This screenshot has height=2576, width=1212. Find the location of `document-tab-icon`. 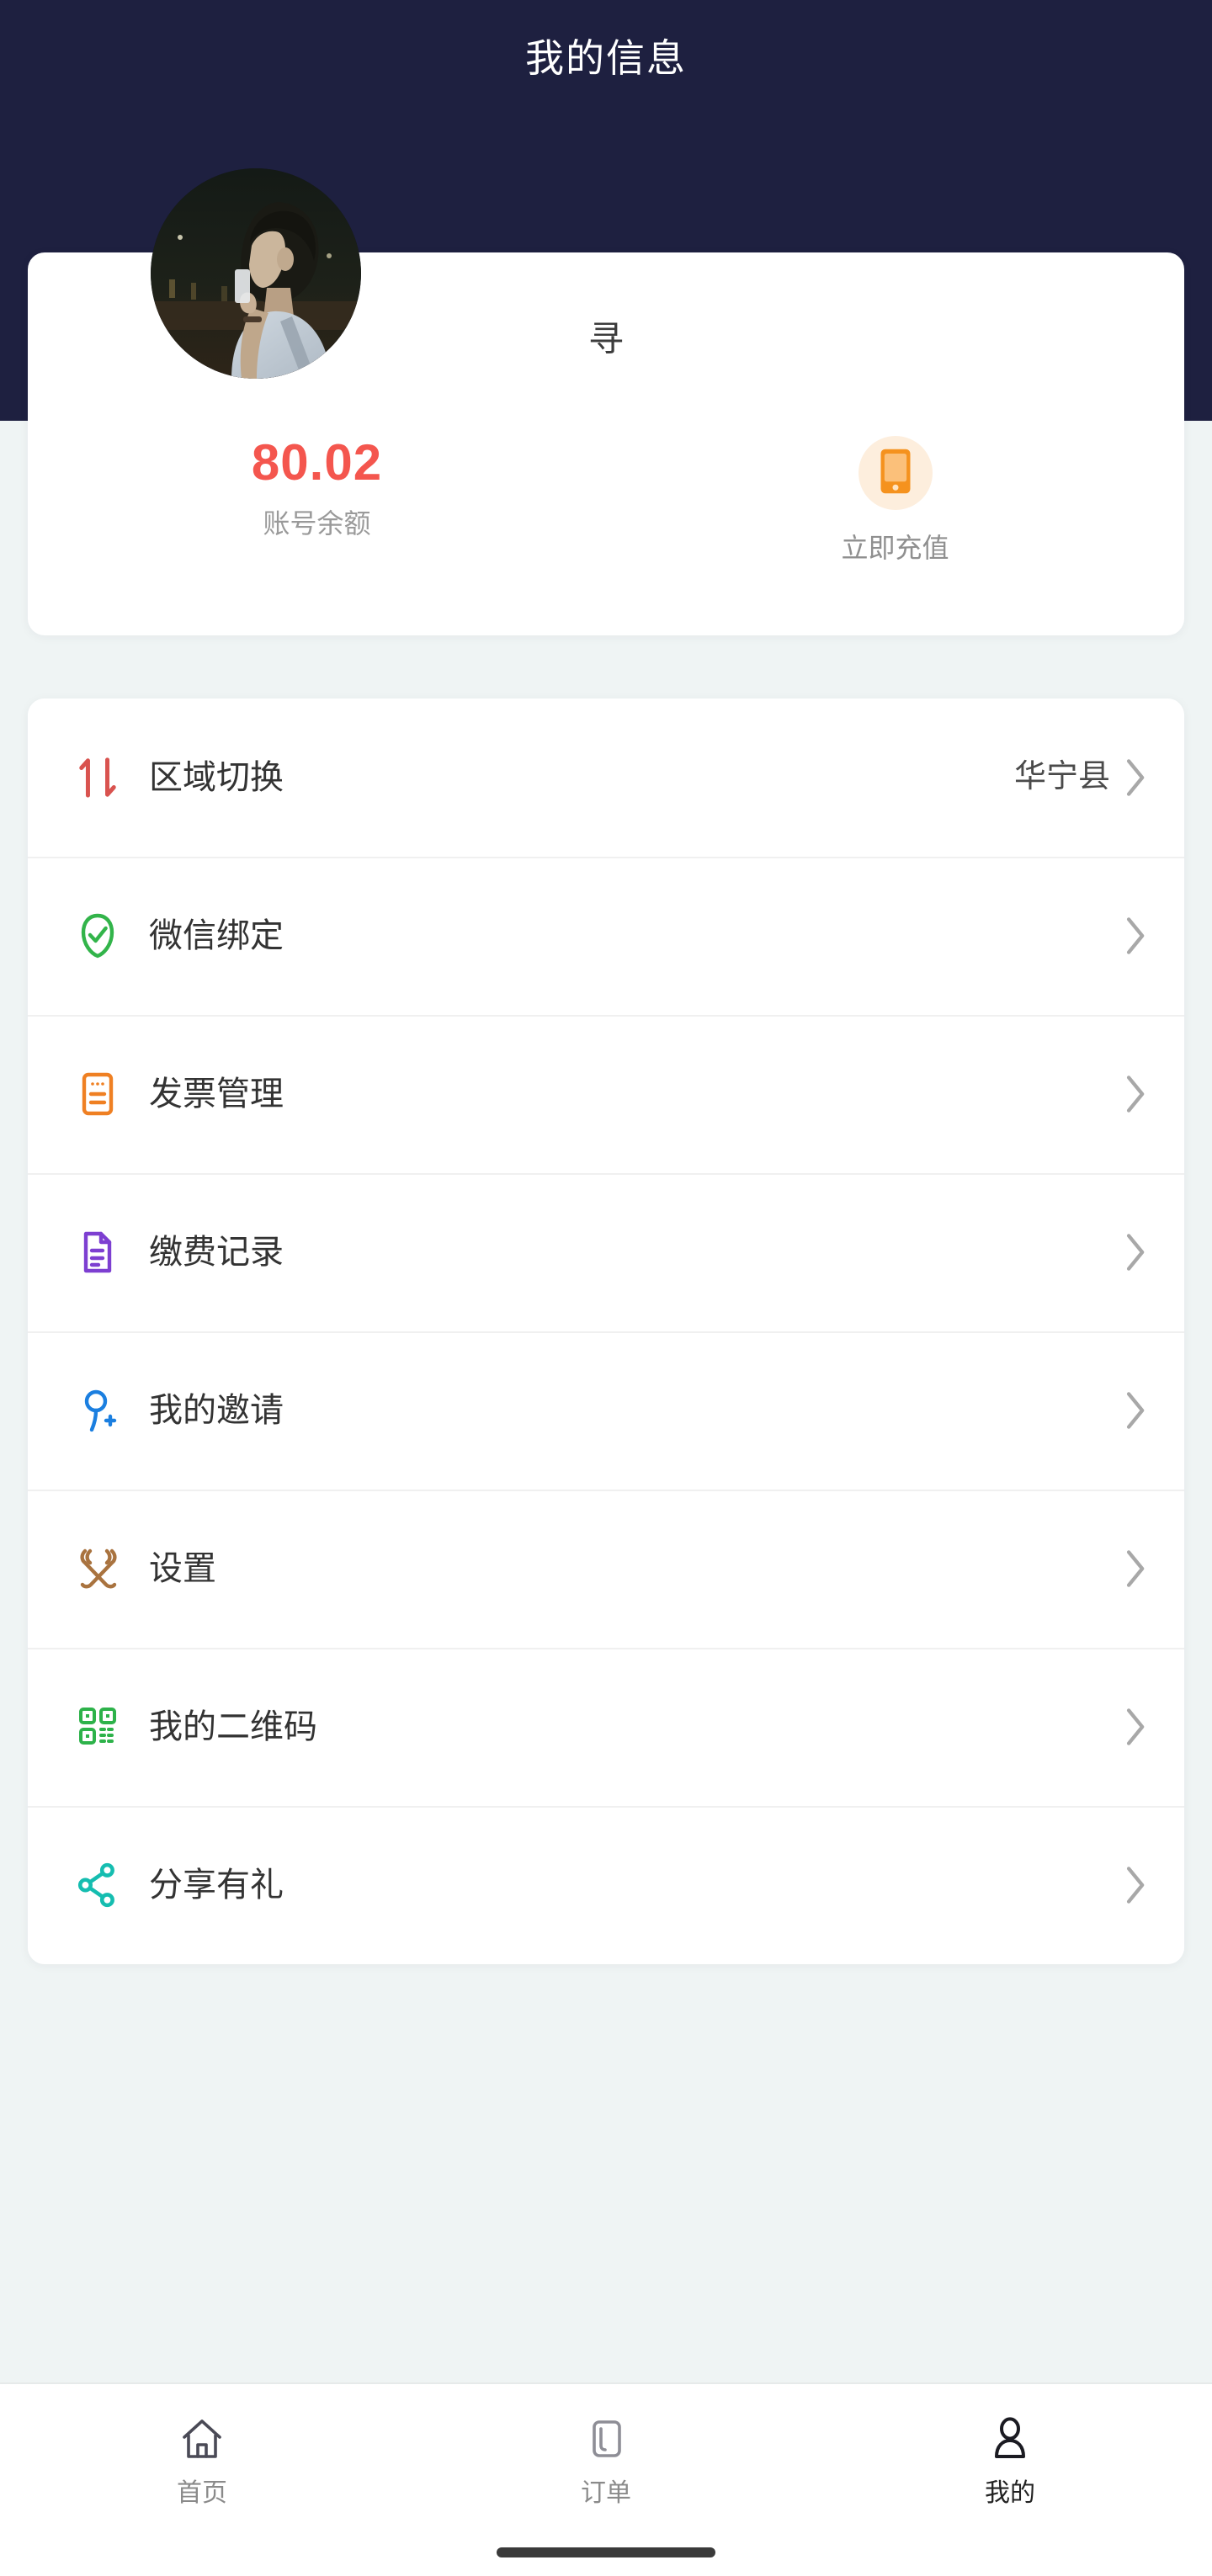

document-tab-icon is located at coordinates (606, 2439).